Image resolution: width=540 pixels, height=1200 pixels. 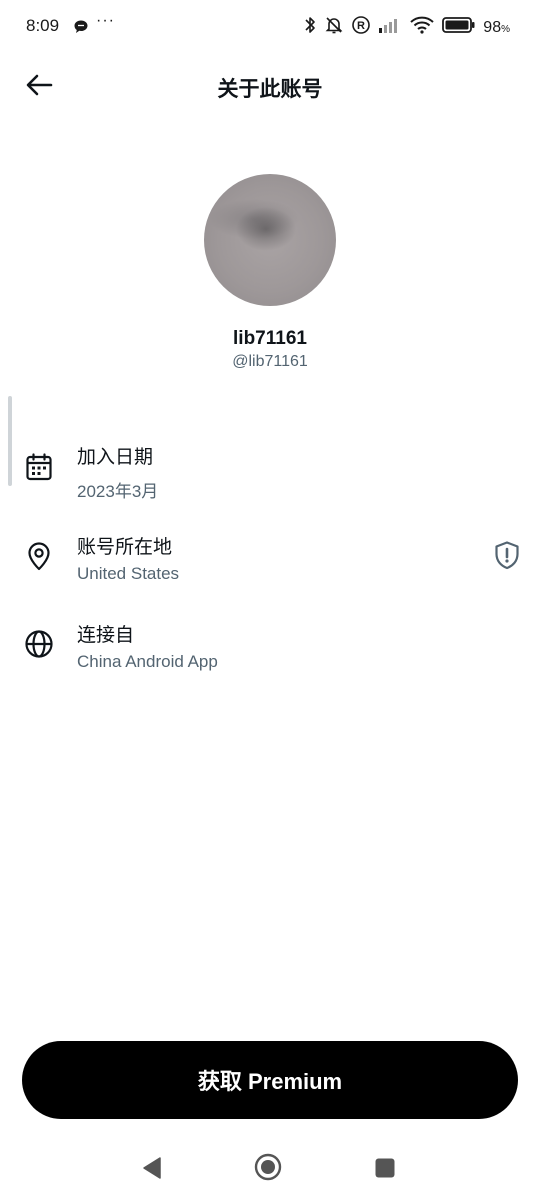 I want to click on info-item-connected-via: 连接自 China Android App, so click(x=270, y=653).